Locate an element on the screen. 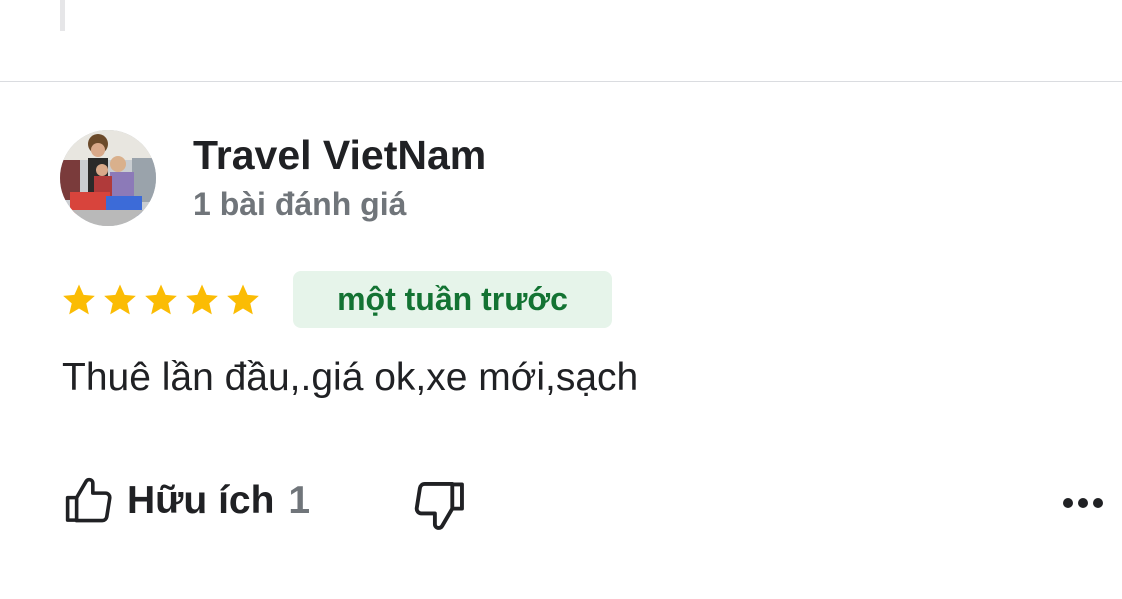 Image resolution: width=1122 pixels, height=599 pixels. more-options-button is located at coordinates (1083, 503).